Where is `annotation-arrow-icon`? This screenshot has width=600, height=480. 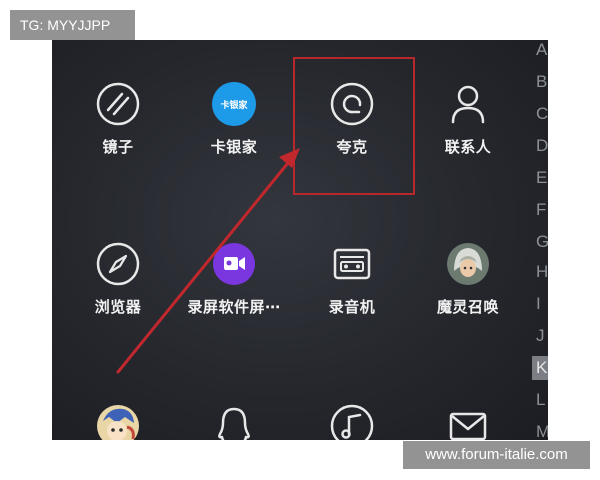 annotation-arrow-icon is located at coordinates (208, 261).